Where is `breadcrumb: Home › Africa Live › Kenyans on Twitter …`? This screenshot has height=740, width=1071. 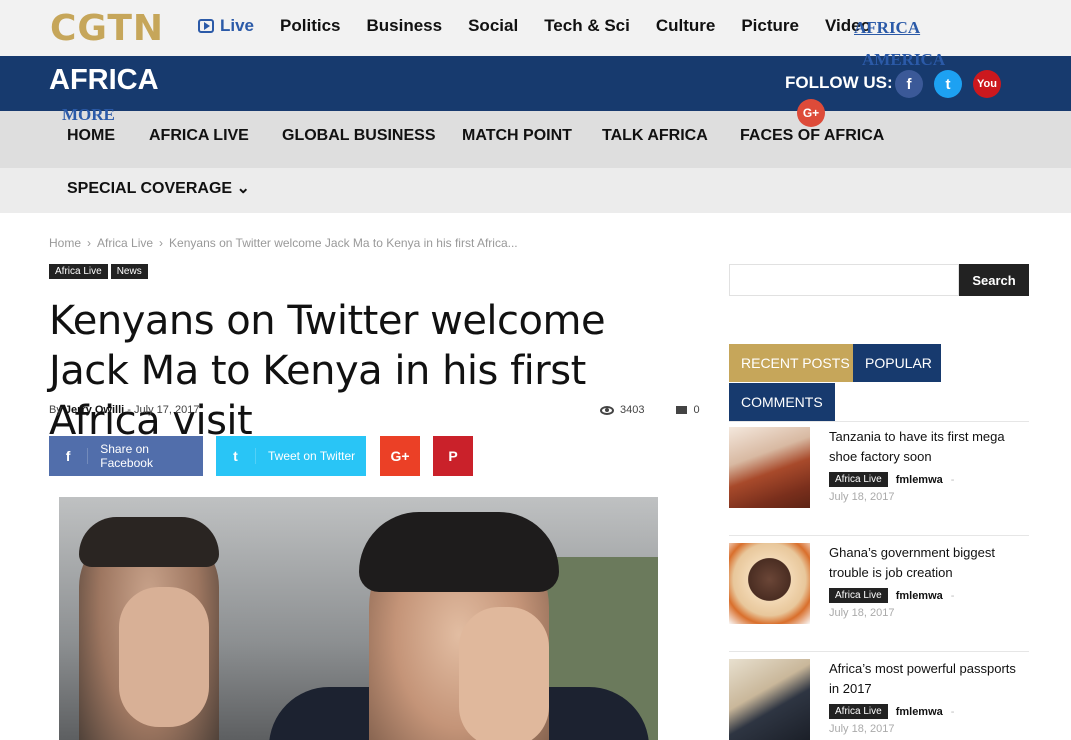 breadcrumb: Home › Africa Live › Kenyans on Twitter … is located at coordinates (283, 243).